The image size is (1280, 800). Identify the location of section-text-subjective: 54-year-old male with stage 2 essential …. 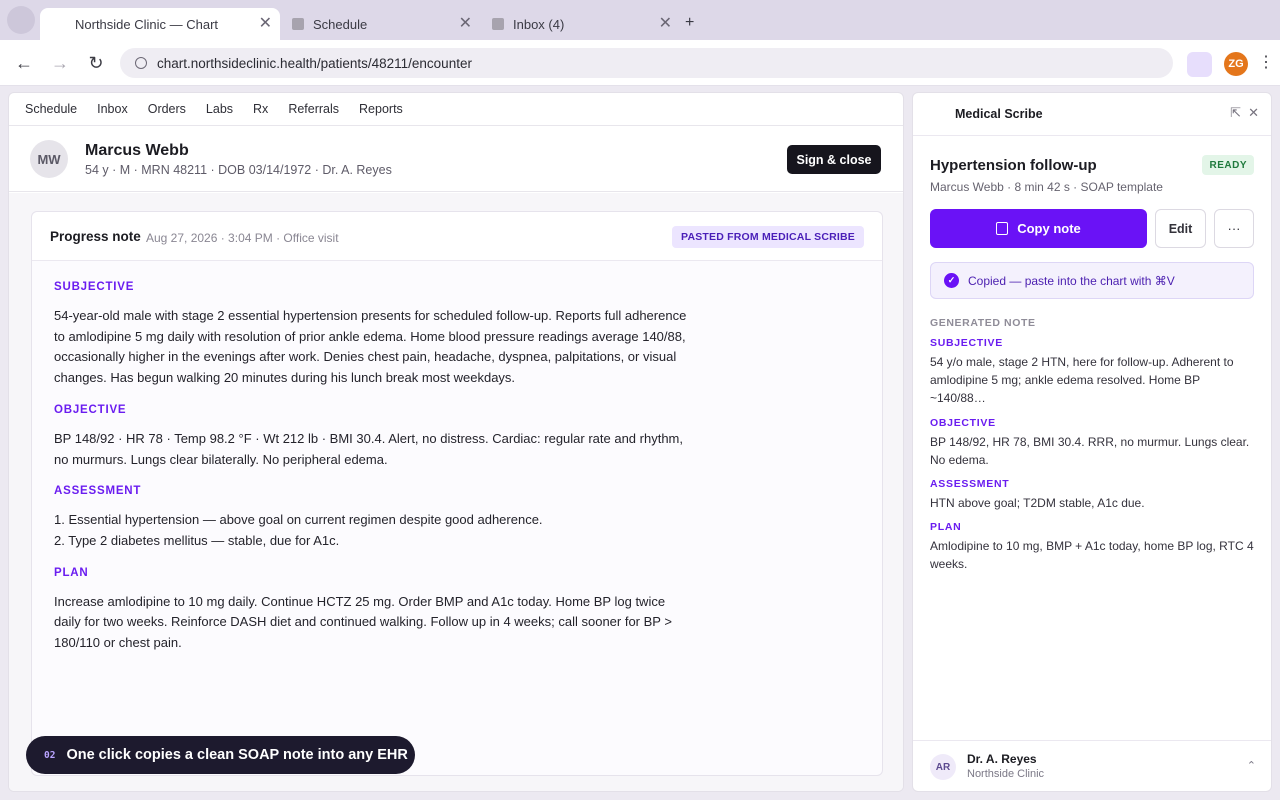
(370, 347).